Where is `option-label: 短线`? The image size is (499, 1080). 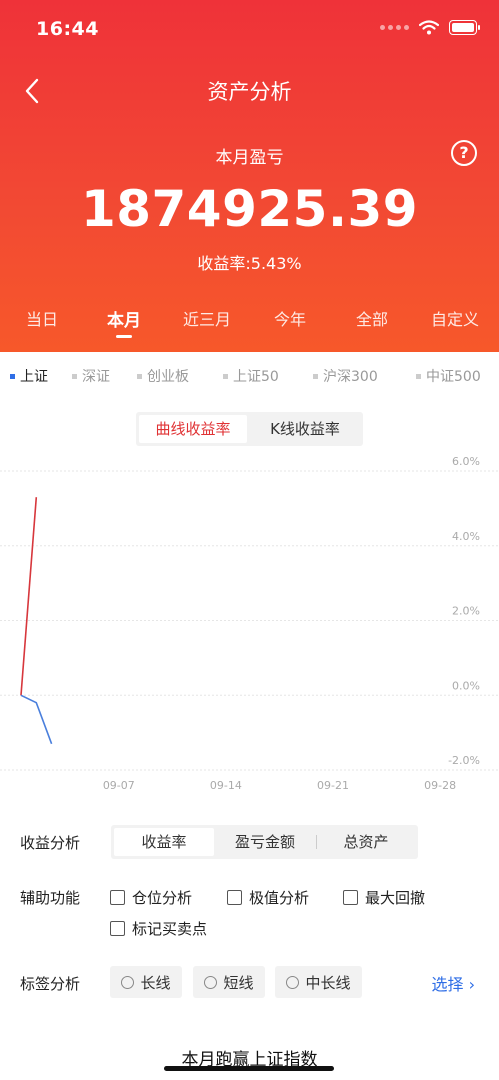
option-label: 短线 is located at coordinates (238, 982).